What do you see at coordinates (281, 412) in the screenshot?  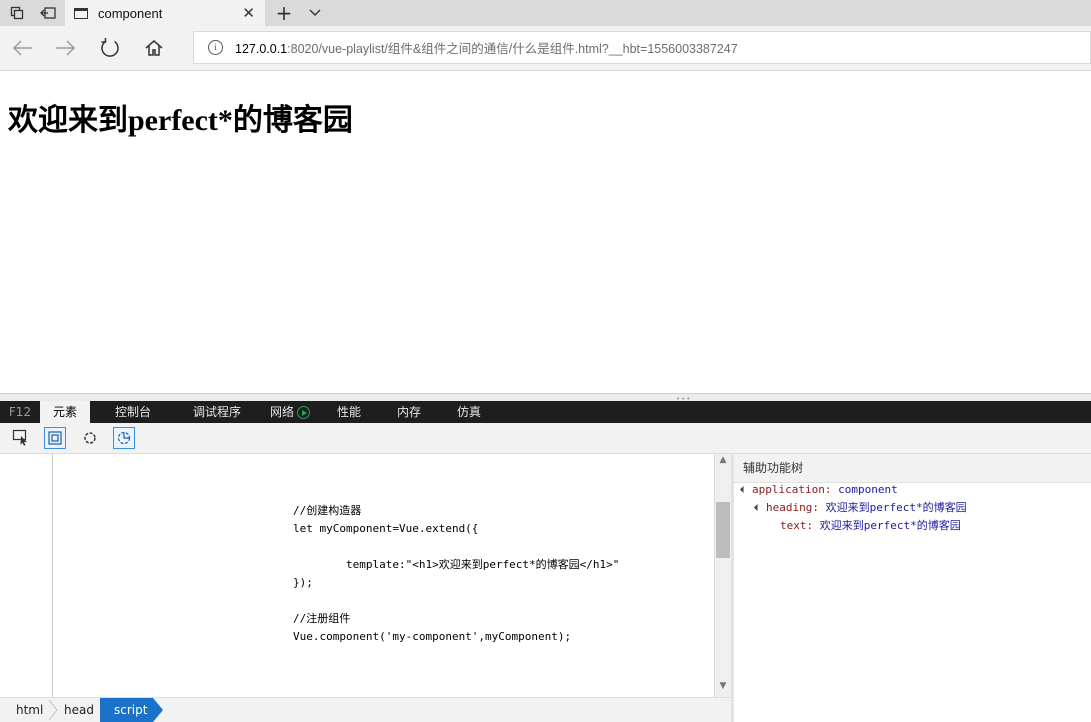 I see `tab-network-label: 网络` at bounding box center [281, 412].